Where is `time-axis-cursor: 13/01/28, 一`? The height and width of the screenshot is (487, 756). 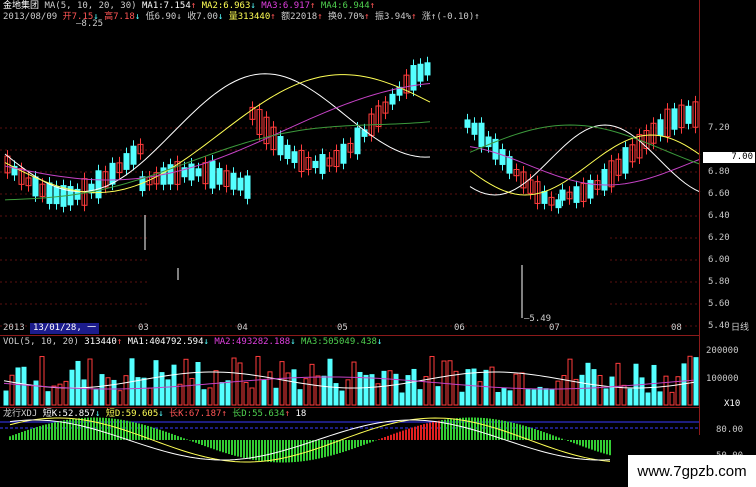
time-axis-cursor: 13/01/28, 一 is located at coordinates (65, 328).